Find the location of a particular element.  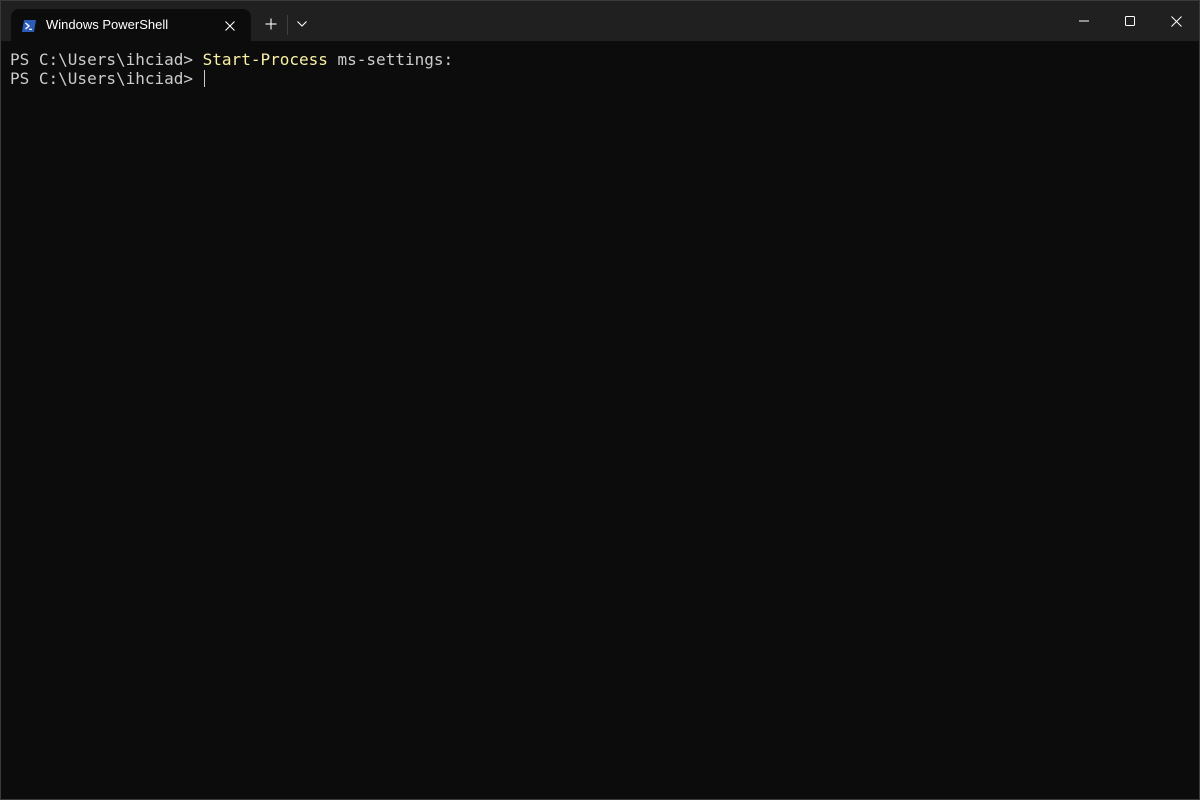

tab-close-button is located at coordinates (230, 26).